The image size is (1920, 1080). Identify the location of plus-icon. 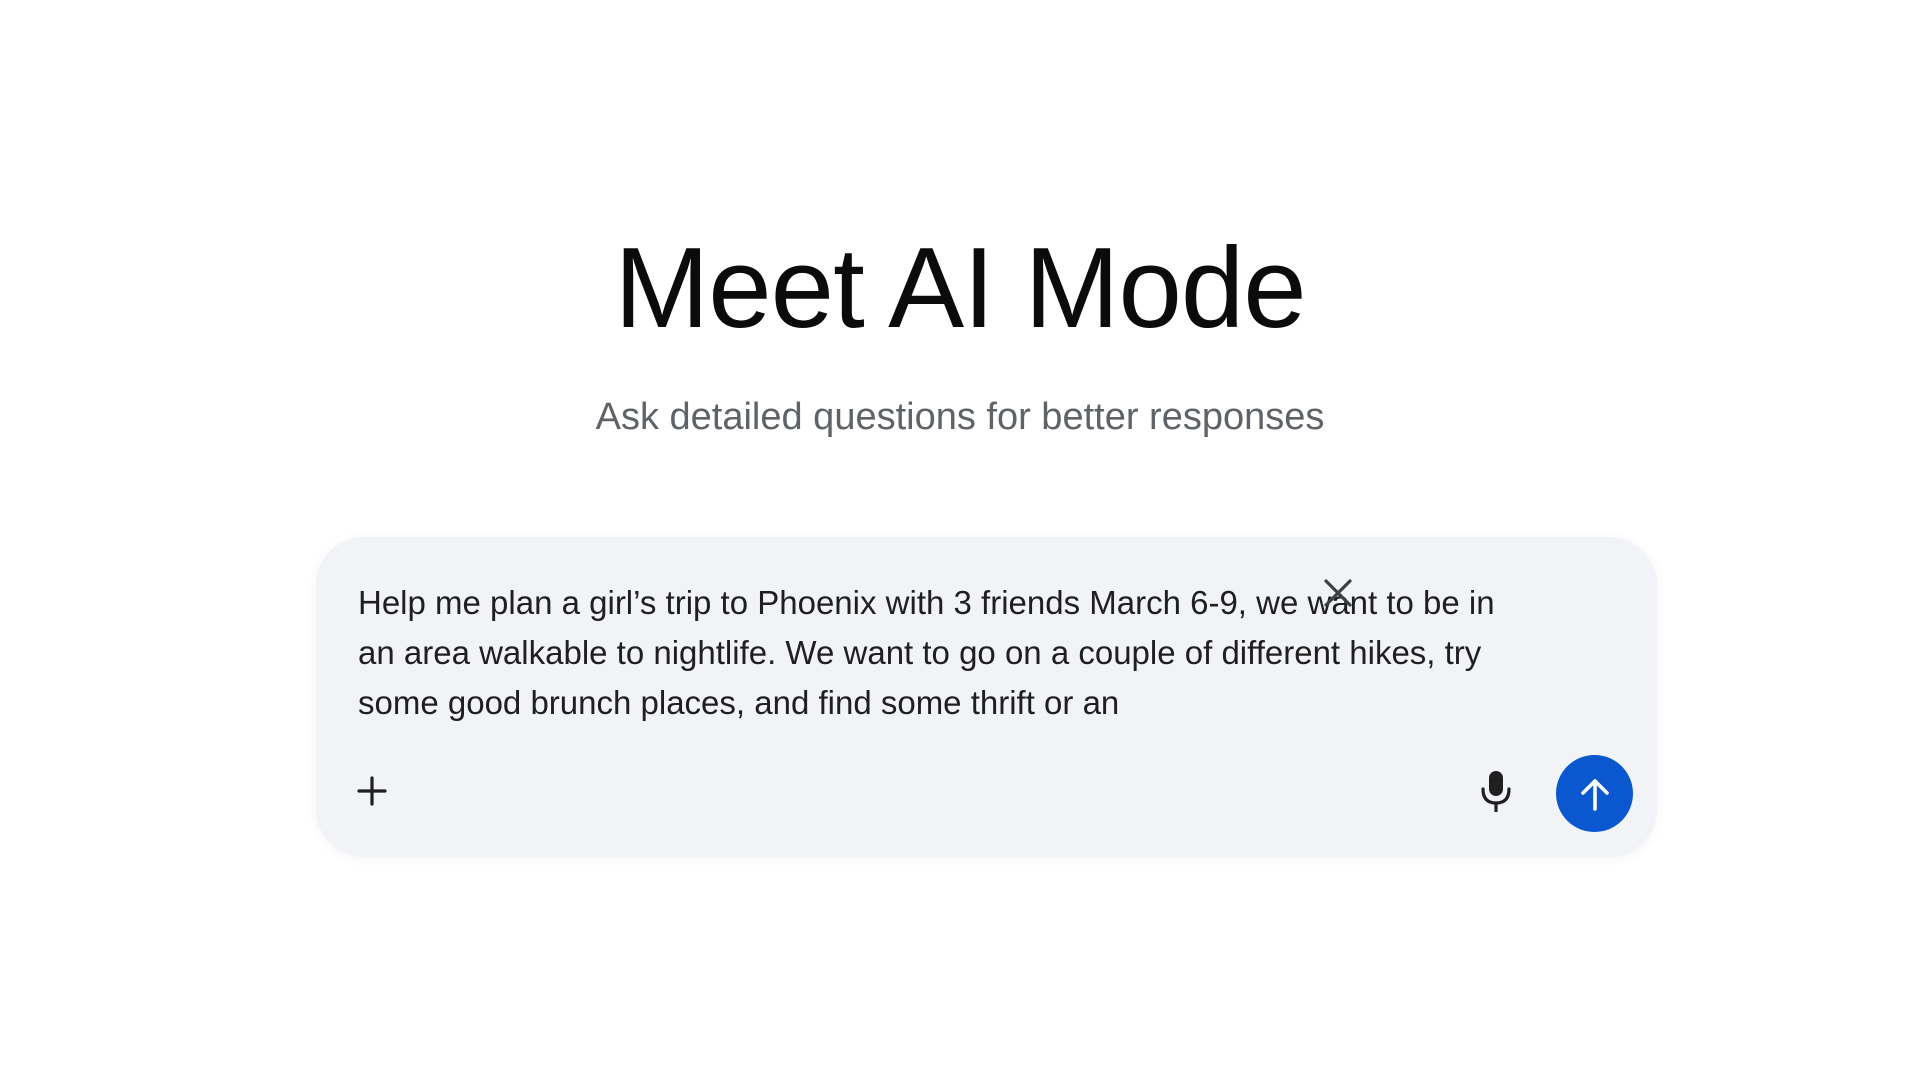
(372, 791).